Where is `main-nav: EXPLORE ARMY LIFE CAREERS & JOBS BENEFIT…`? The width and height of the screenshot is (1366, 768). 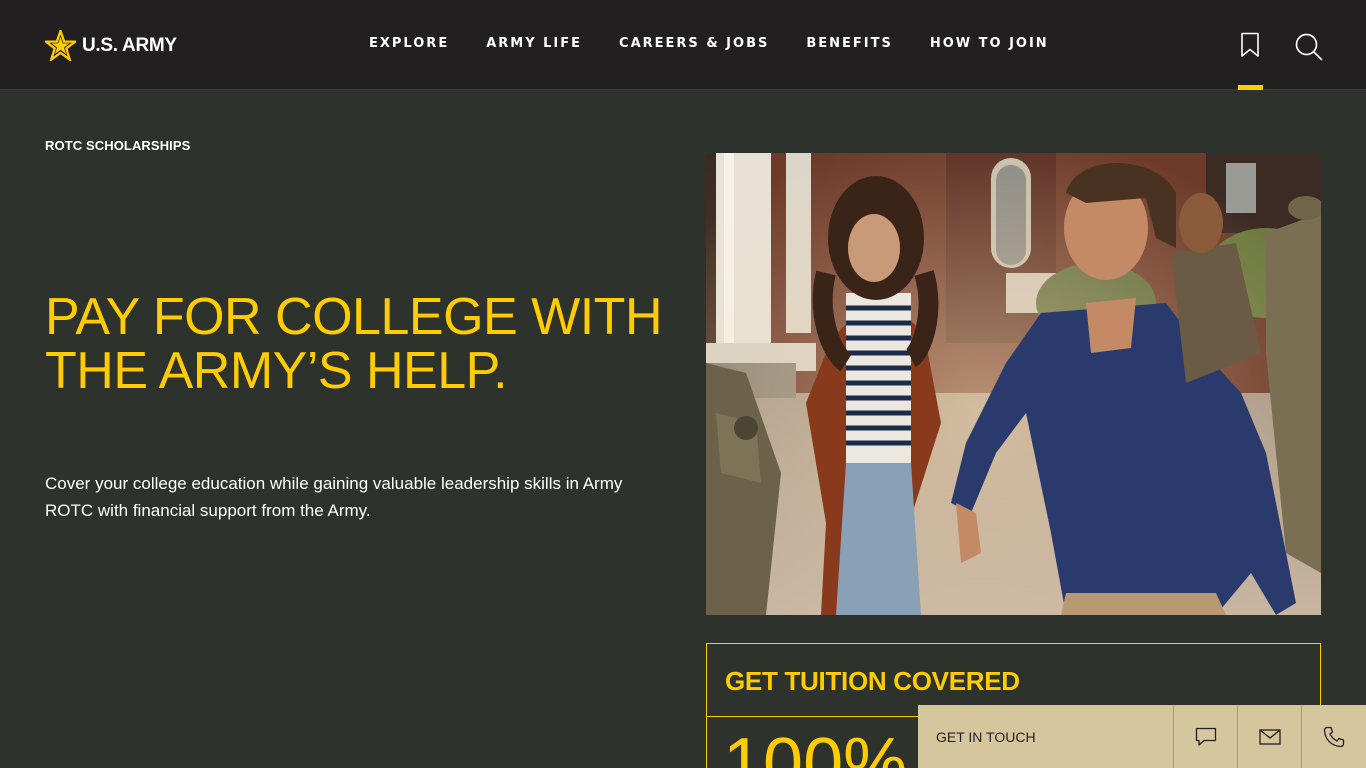
main-nav: EXPLORE ARMY LIFE CAREERS & JOBS BENEFIT… is located at coordinates (709, 43).